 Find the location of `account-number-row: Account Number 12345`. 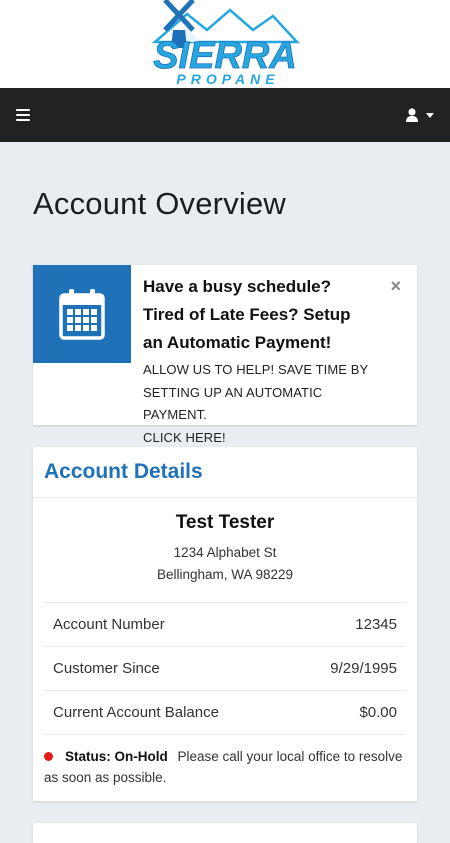

account-number-row: Account Number 12345 is located at coordinates (225, 625).